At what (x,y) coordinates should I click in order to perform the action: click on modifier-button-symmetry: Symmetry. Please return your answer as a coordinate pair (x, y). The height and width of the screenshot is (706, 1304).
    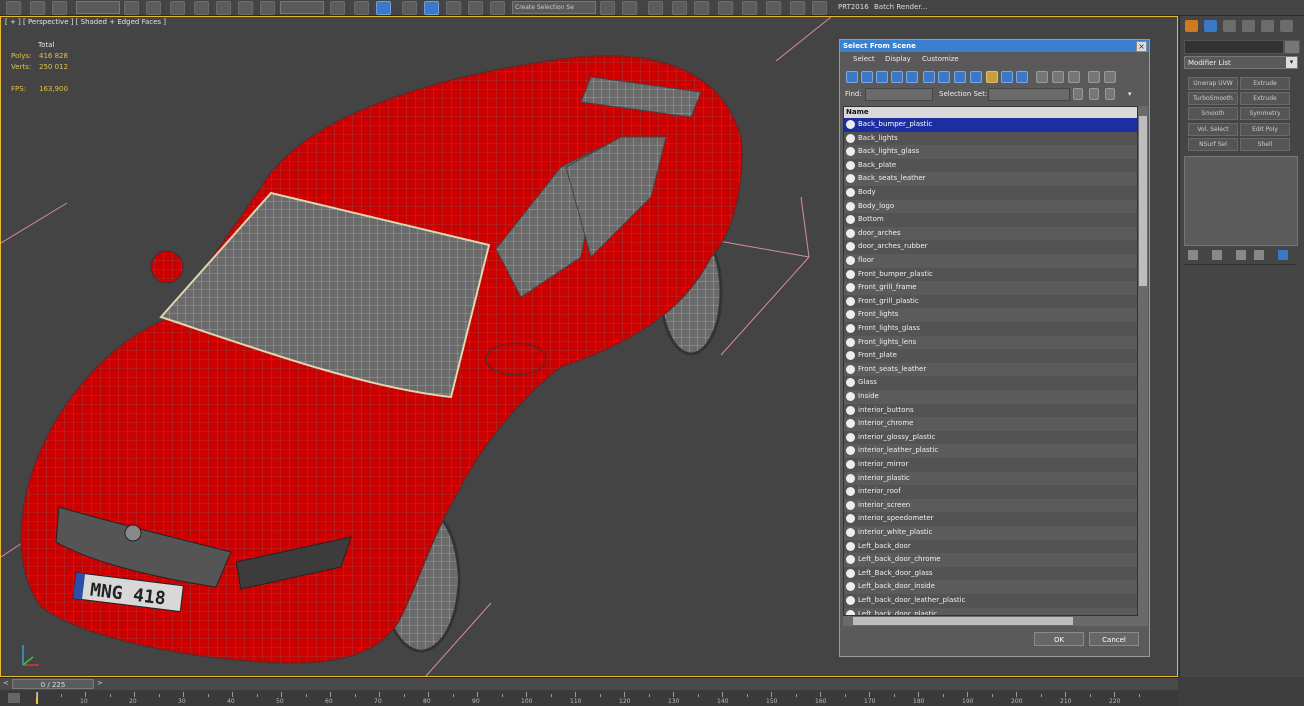
    Looking at the image, I should click on (1265, 113).